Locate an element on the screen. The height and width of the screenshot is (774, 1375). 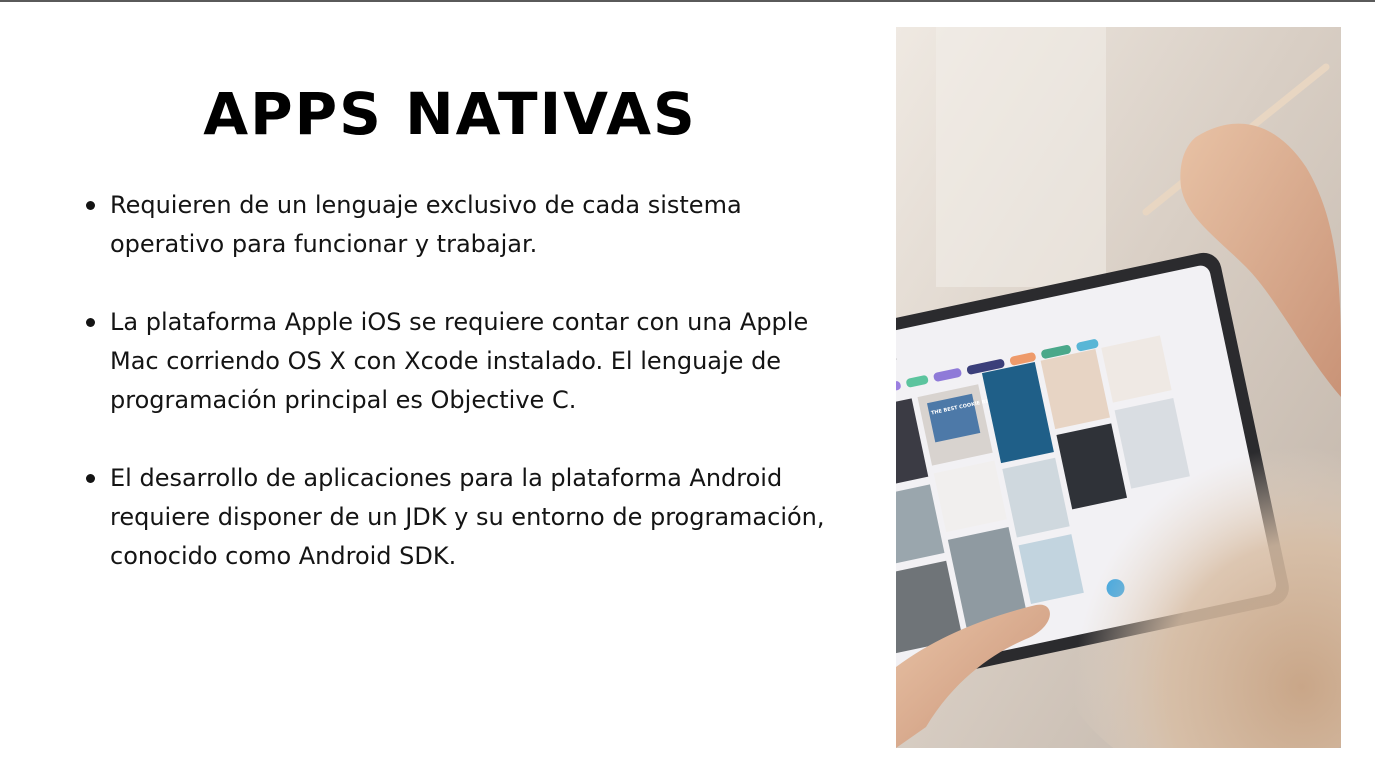
window-light is located at coordinates (1021, 157).